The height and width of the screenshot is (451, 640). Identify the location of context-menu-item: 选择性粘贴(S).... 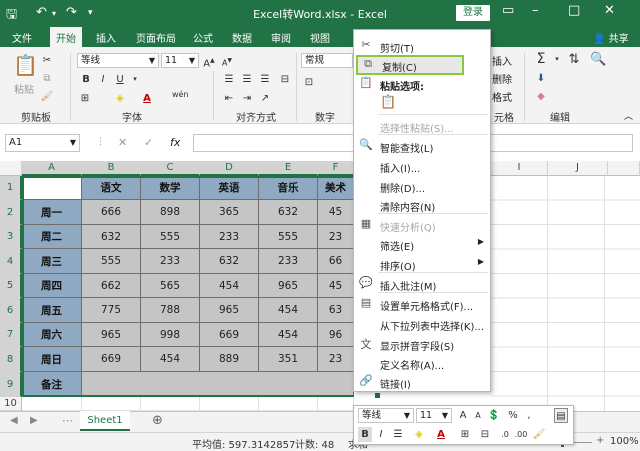
(422, 126).